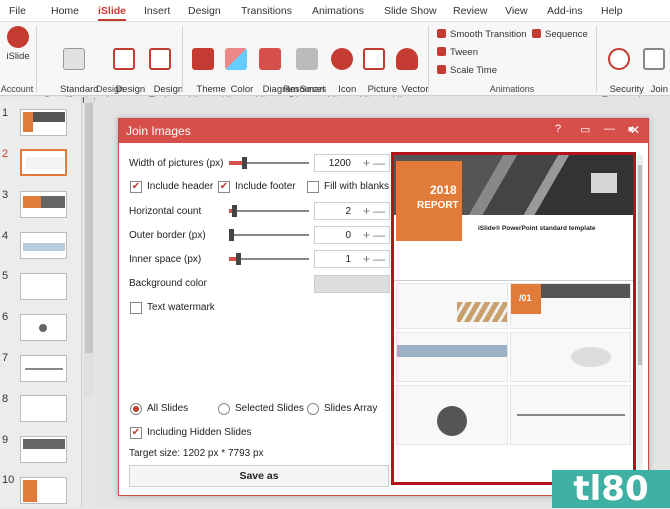 The height and width of the screenshot is (509, 670). What do you see at coordinates (470, 11) in the screenshot?
I see `tab-review: Review` at bounding box center [470, 11].